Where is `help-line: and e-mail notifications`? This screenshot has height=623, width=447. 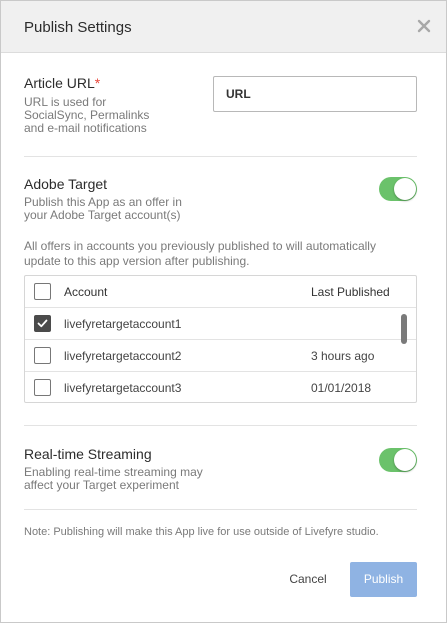 help-line: and e-mail notifications is located at coordinates (85, 128).